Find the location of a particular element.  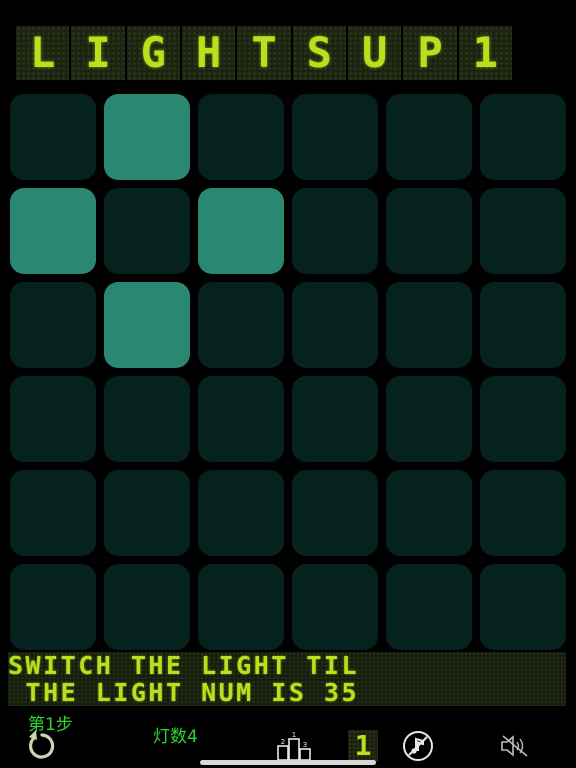

title-letter: P is located at coordinates (430, 53).